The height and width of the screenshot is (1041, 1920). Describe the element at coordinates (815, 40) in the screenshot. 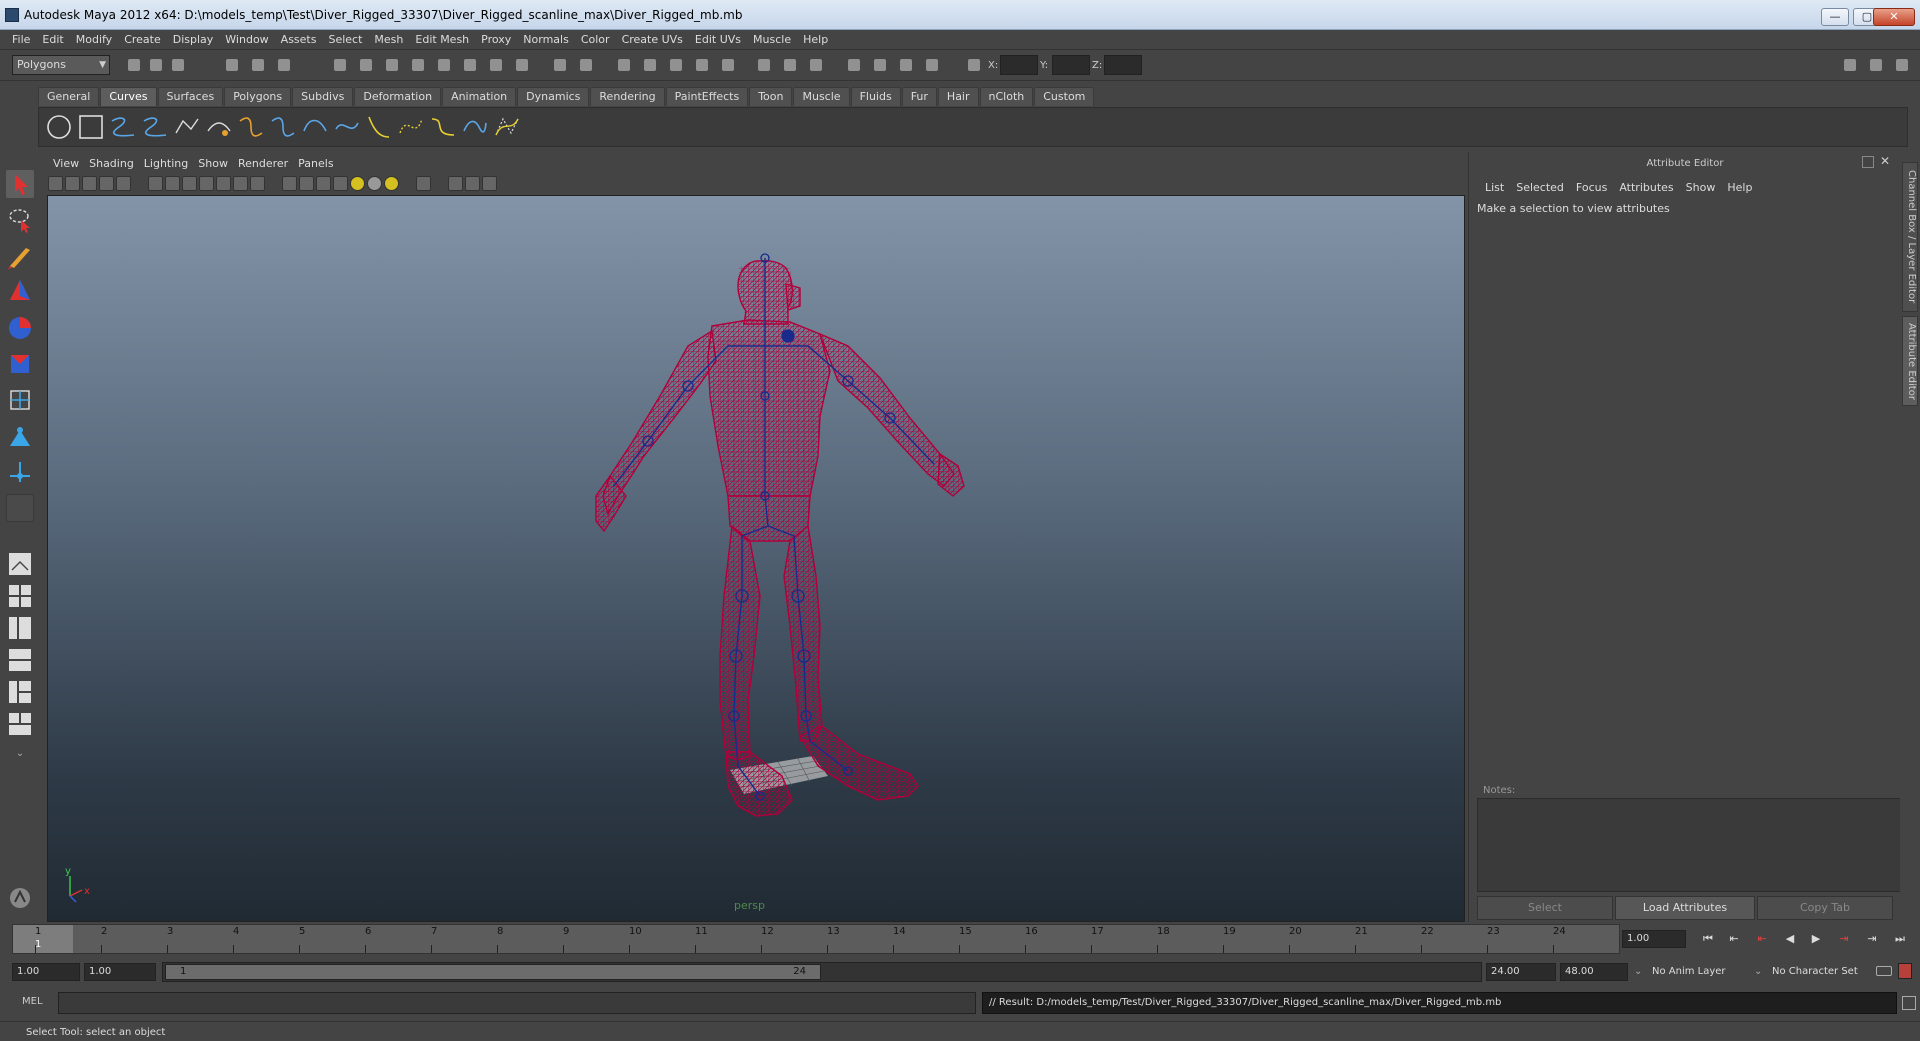

I see `menu-help: Help` at that location.